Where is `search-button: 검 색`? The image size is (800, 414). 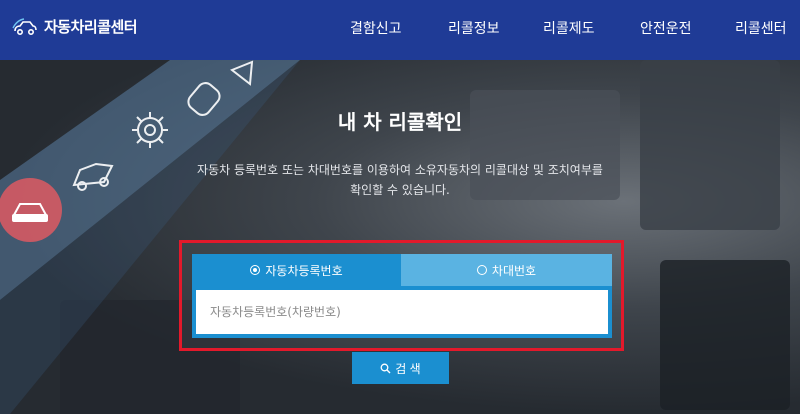
search-button: 검 색 is located at coordinates (400, 368).